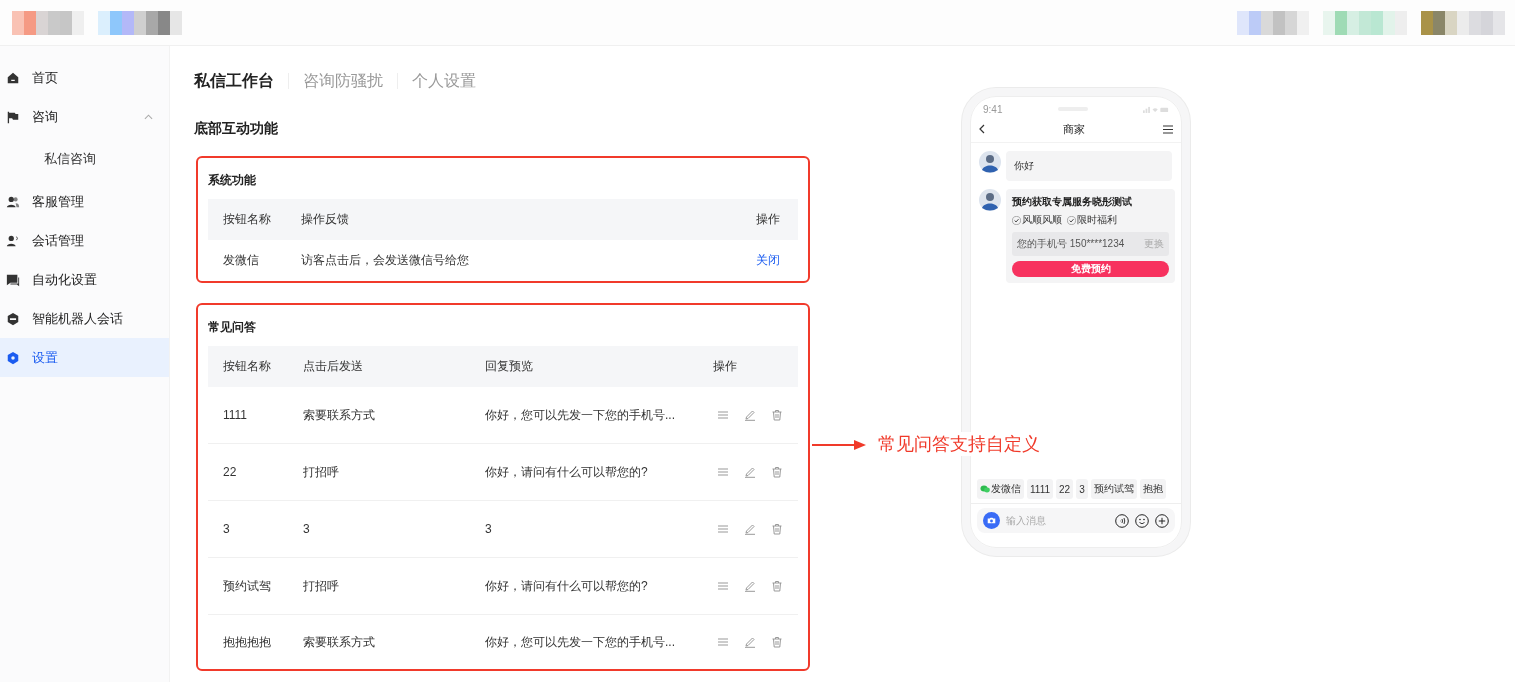 This screenshot has height=682, width=1515. I want to click on quick-reply-chip: 22, so click(1065, 489).